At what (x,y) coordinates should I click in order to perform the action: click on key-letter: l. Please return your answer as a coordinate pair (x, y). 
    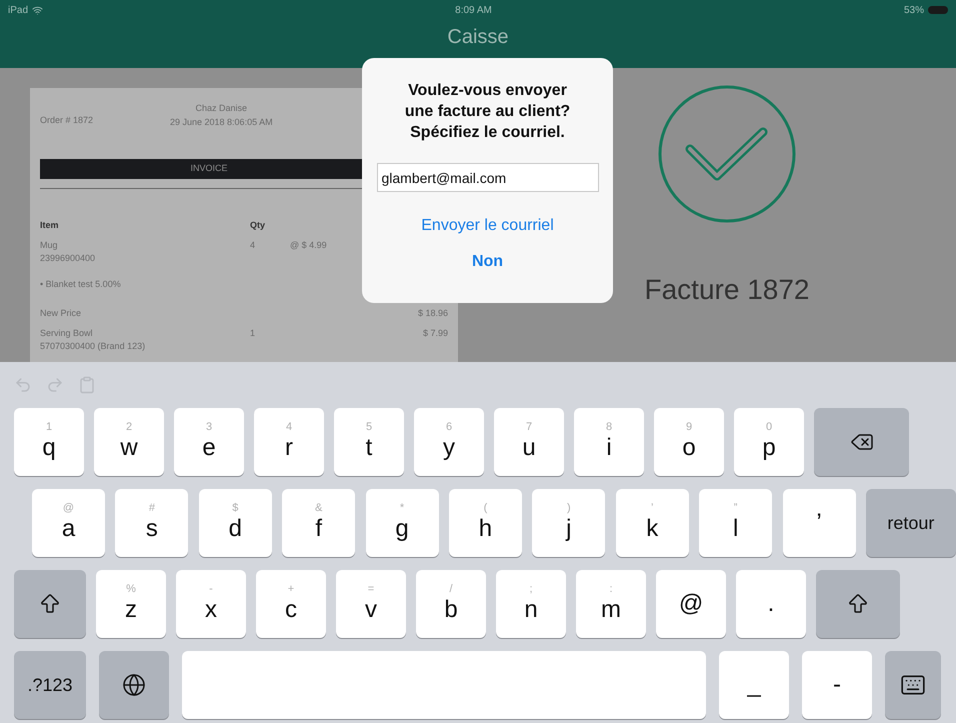
    Looking at the image, I should click on (735, 529).